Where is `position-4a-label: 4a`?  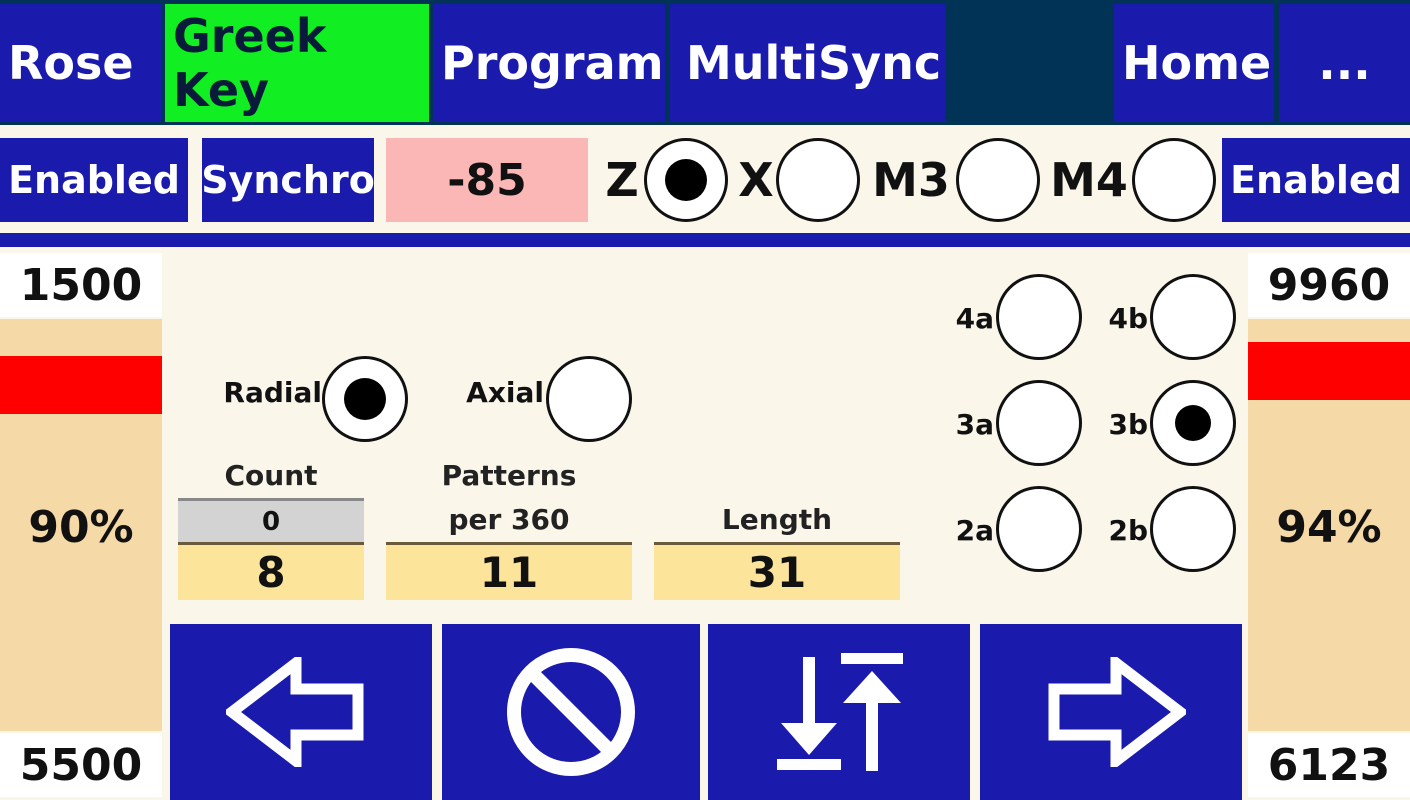 position-4a-label: 4a is located at coordinates (974, 318).